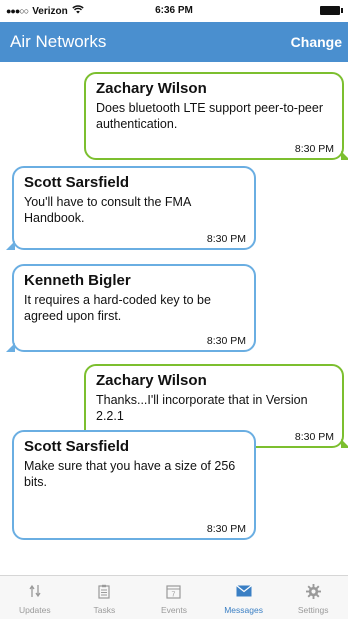  I want to click on tasks-icon, so click(104, 591).